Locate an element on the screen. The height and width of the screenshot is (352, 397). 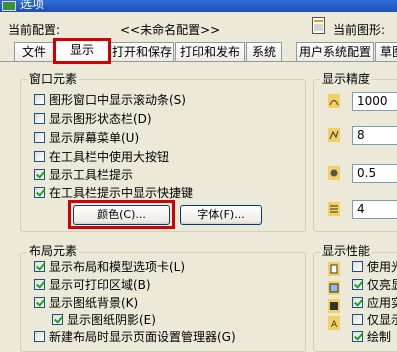
checkbox-label: 显示图纸阴影(E) is located at coordinates (111, 320).